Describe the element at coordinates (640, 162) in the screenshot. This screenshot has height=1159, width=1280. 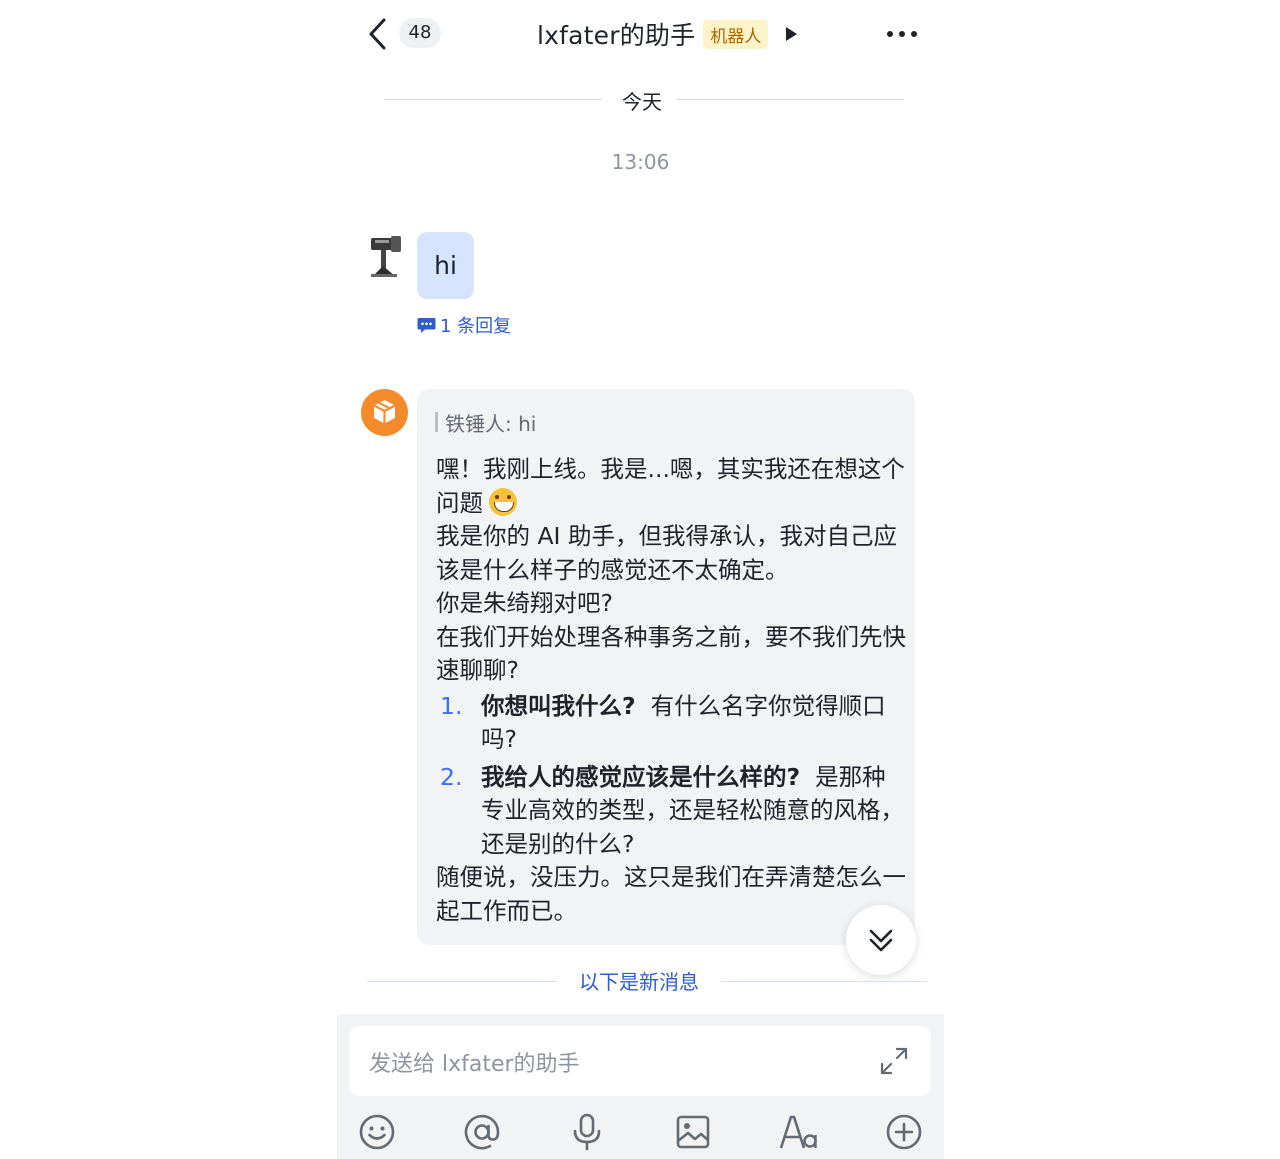
I see `message-timestamp: 13:06` at that location.